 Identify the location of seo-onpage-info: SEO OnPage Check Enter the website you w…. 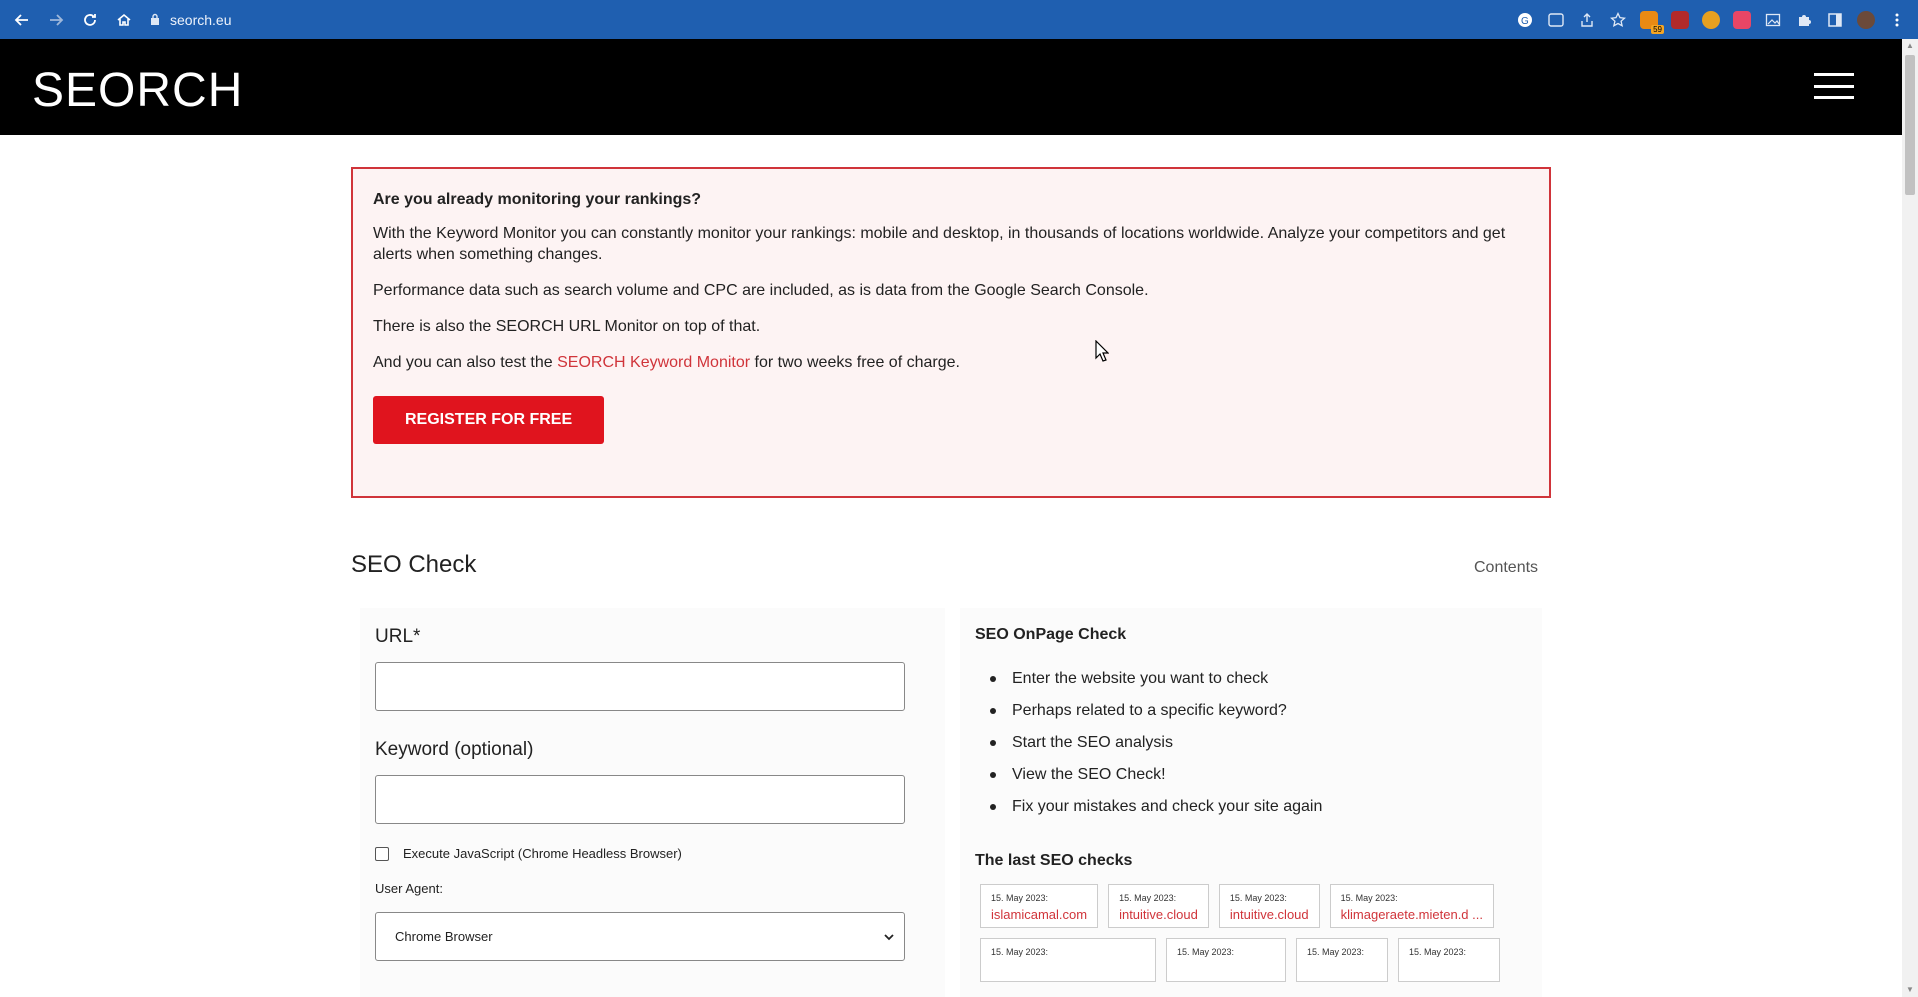
(1251, 802).